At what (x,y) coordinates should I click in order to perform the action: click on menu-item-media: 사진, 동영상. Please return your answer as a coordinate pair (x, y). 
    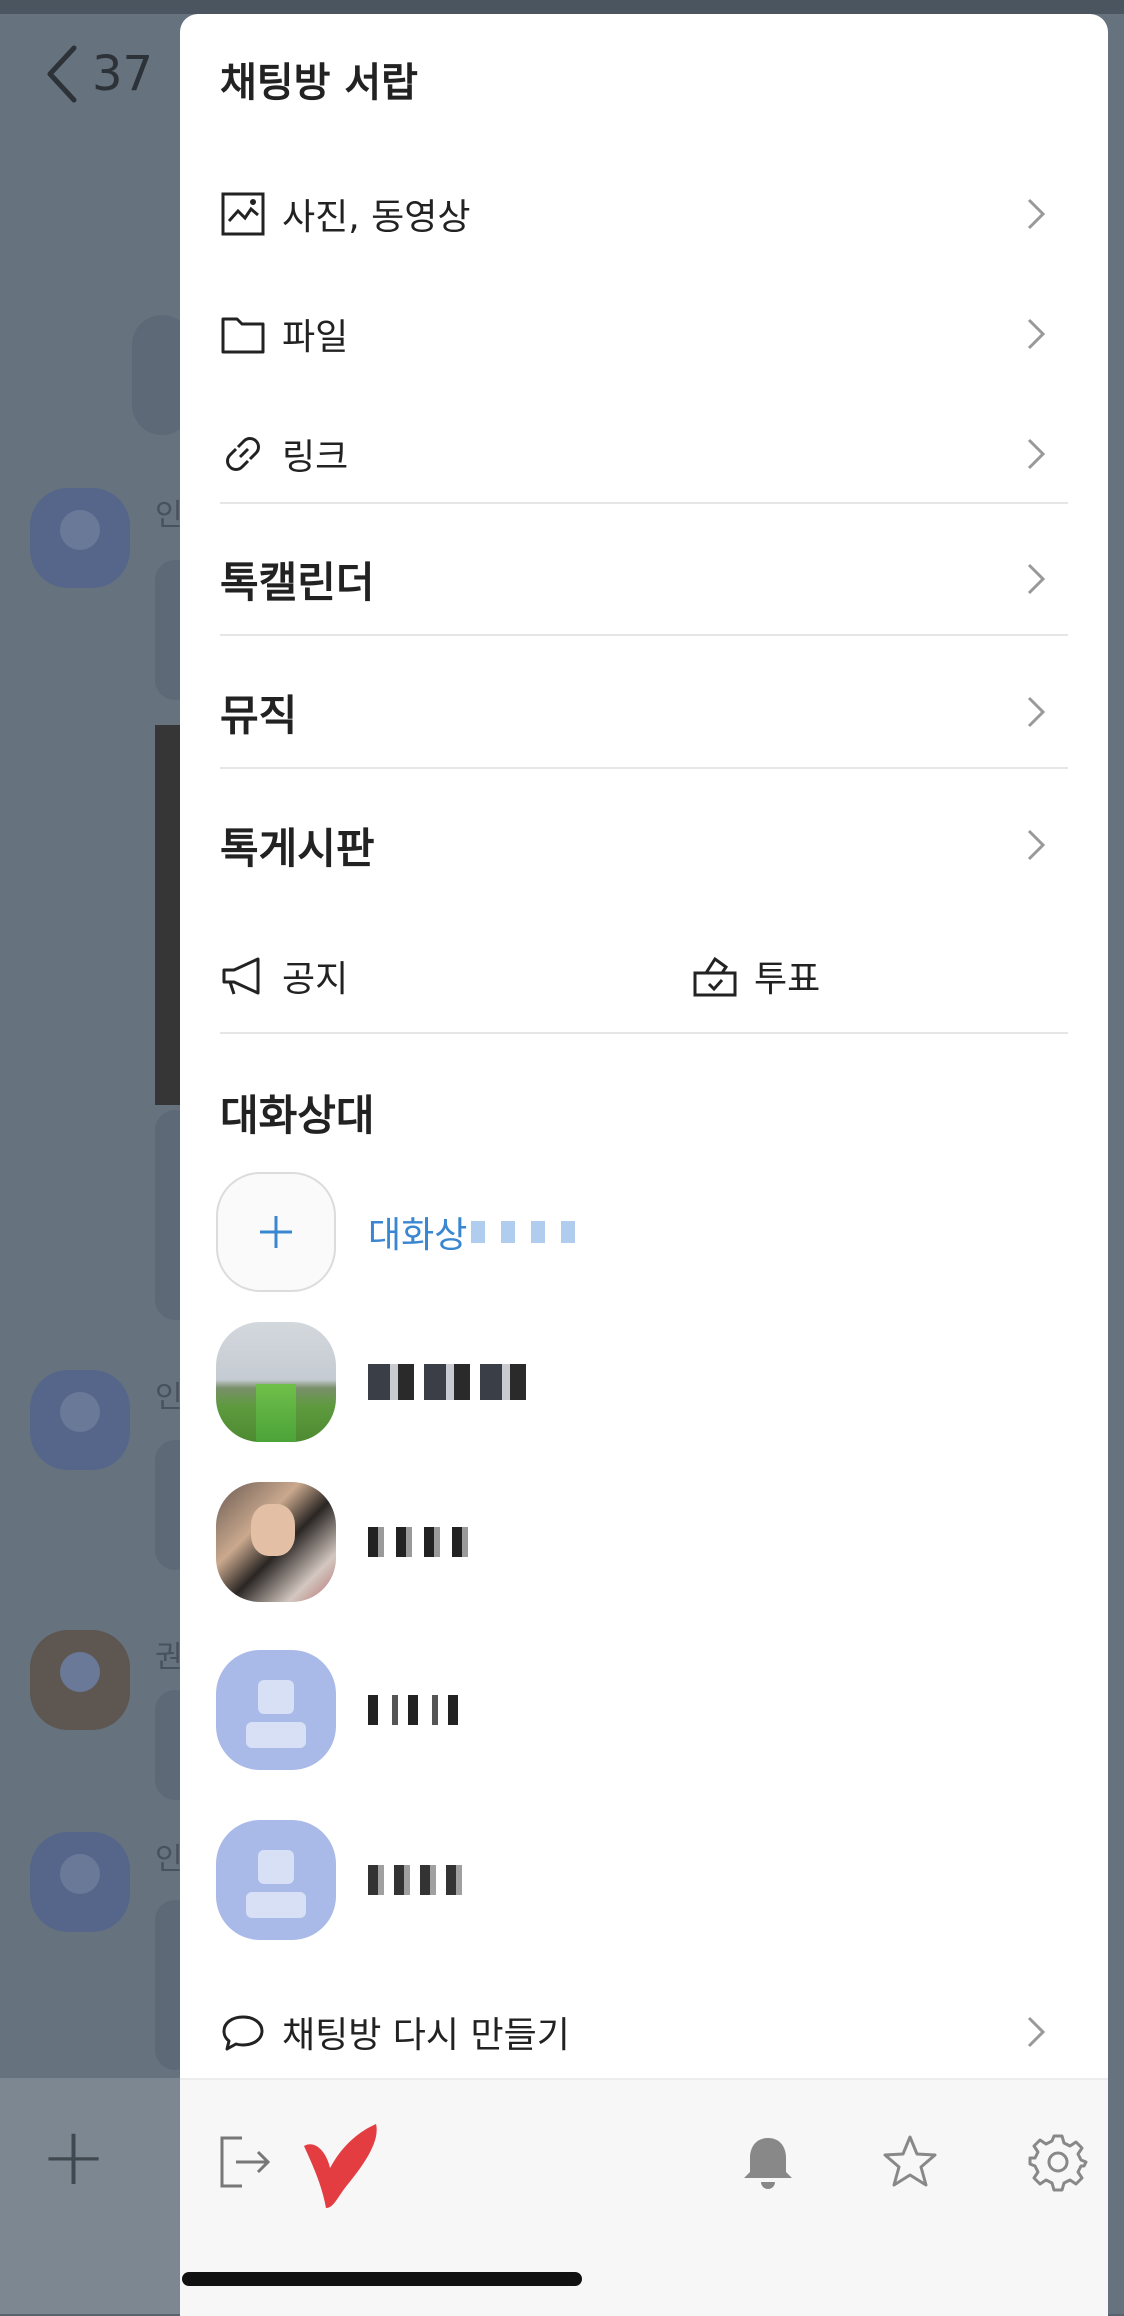
    Looking at the image, I should click on (644, 214).